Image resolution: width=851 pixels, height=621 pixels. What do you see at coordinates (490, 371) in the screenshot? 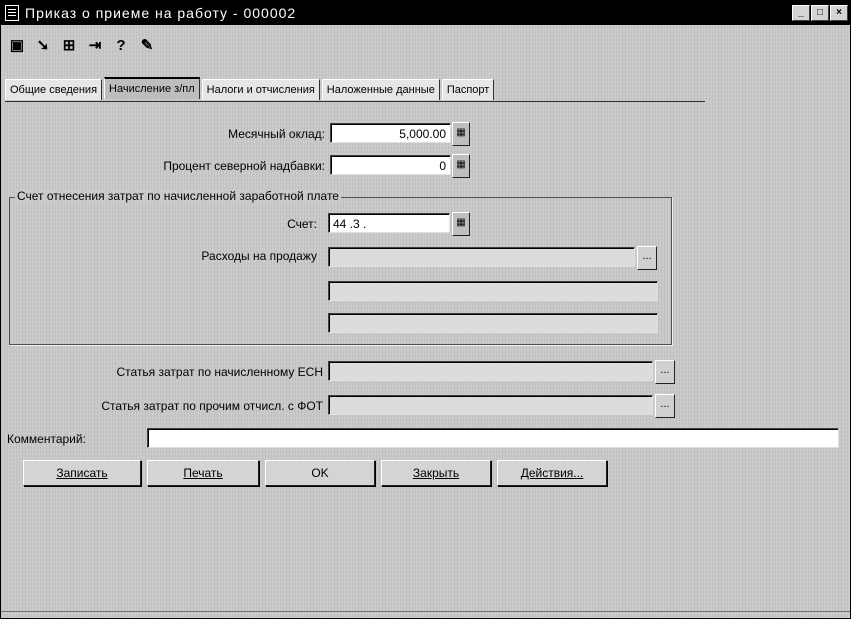
I see `ech-cost-item-field` at bounding box center [490, 371].